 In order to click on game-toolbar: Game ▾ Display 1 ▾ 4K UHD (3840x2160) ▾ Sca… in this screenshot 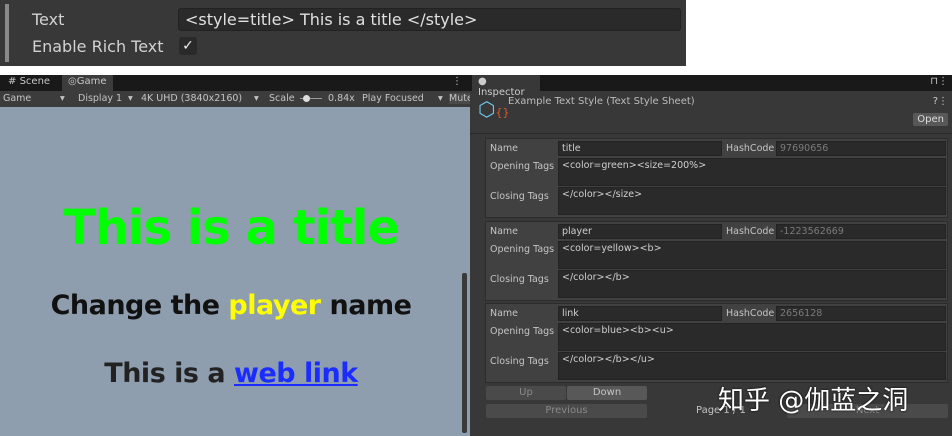, I will do `click(235, 99)`.